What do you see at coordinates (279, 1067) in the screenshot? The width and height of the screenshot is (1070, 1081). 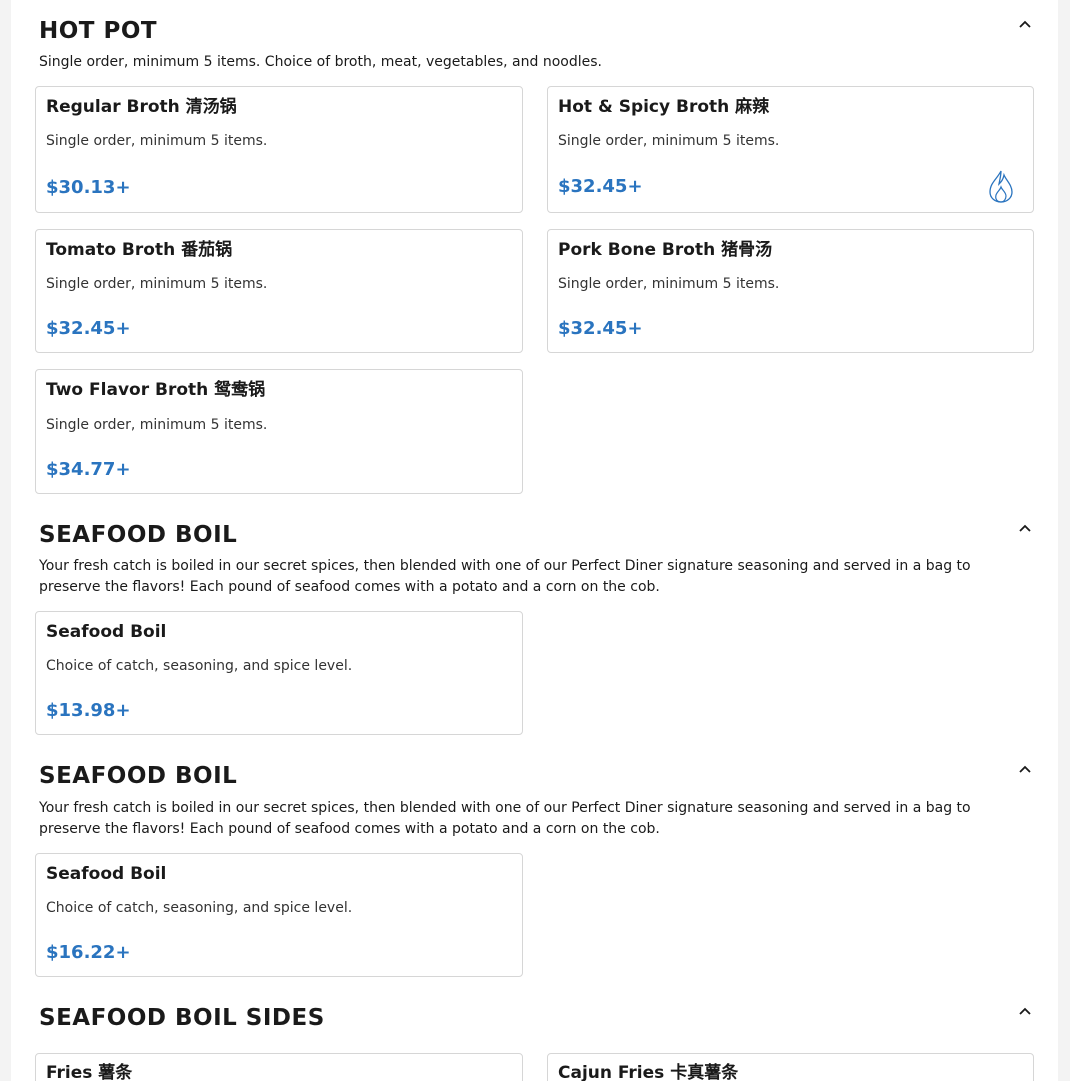 I see `menu-item-card: Fries 薯条` at bounding box center [279, 1067].